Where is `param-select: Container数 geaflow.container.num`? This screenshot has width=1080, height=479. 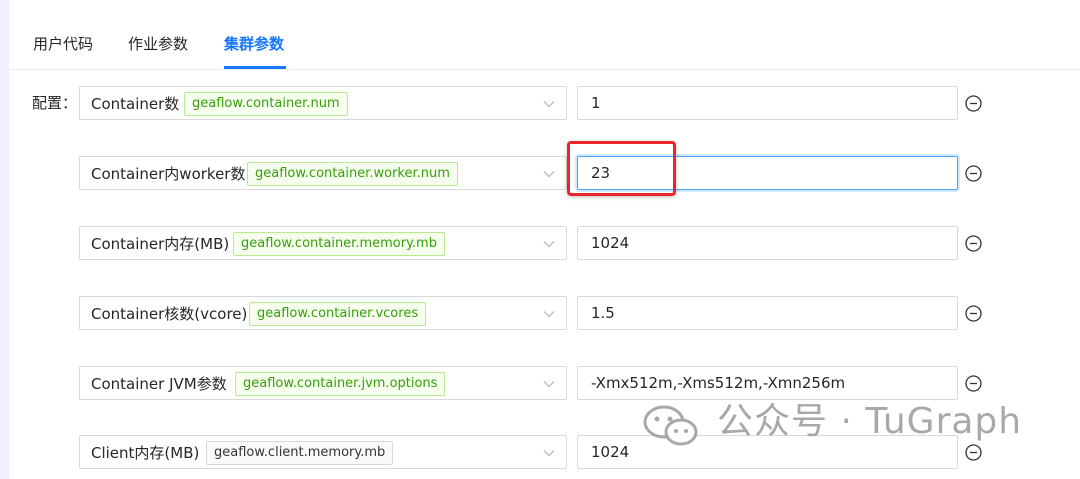
param-select: Container数 geaflow.container.num is located at coordinates (323, 103).